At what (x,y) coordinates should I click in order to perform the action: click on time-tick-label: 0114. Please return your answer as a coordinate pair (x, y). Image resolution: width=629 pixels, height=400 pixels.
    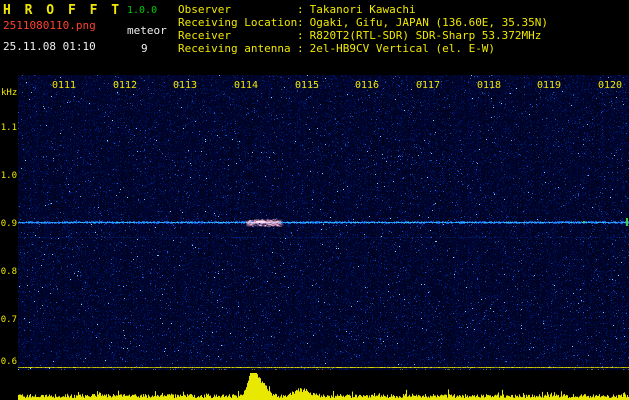
    Looking at the image, I should click on (246, 85).